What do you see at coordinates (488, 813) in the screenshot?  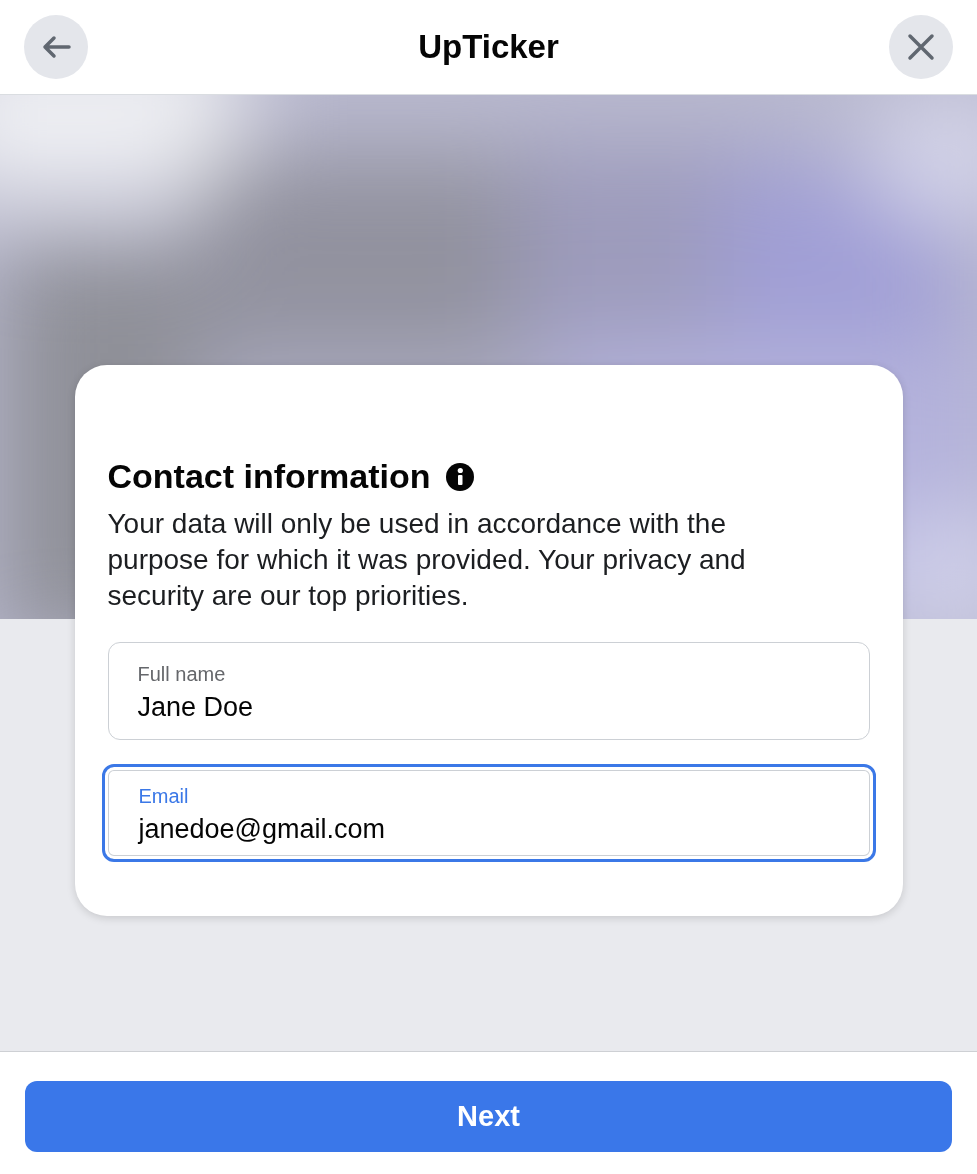 I see `text-field: Email janedoe@gmail.com` at bounding box center [488, 813].